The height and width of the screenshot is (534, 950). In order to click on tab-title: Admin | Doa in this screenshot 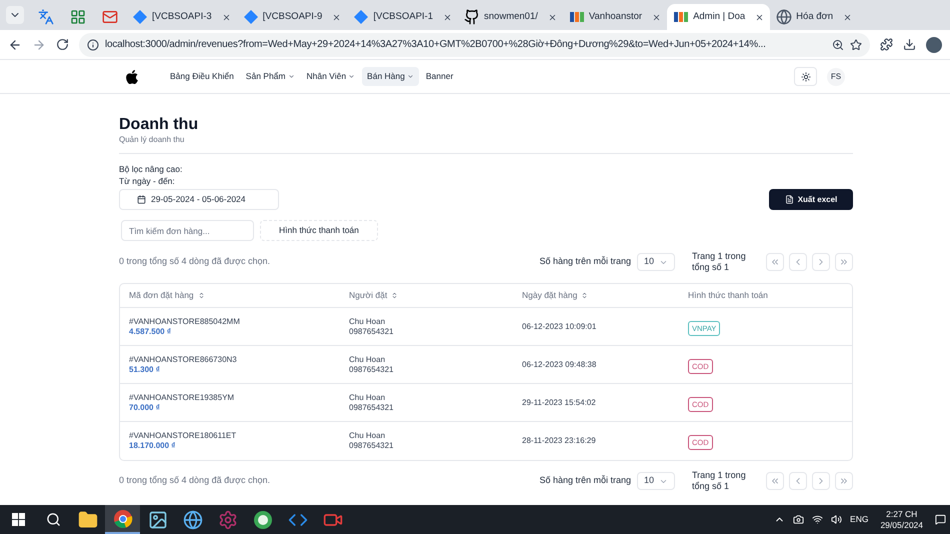, I will do `click(719, 17)`.